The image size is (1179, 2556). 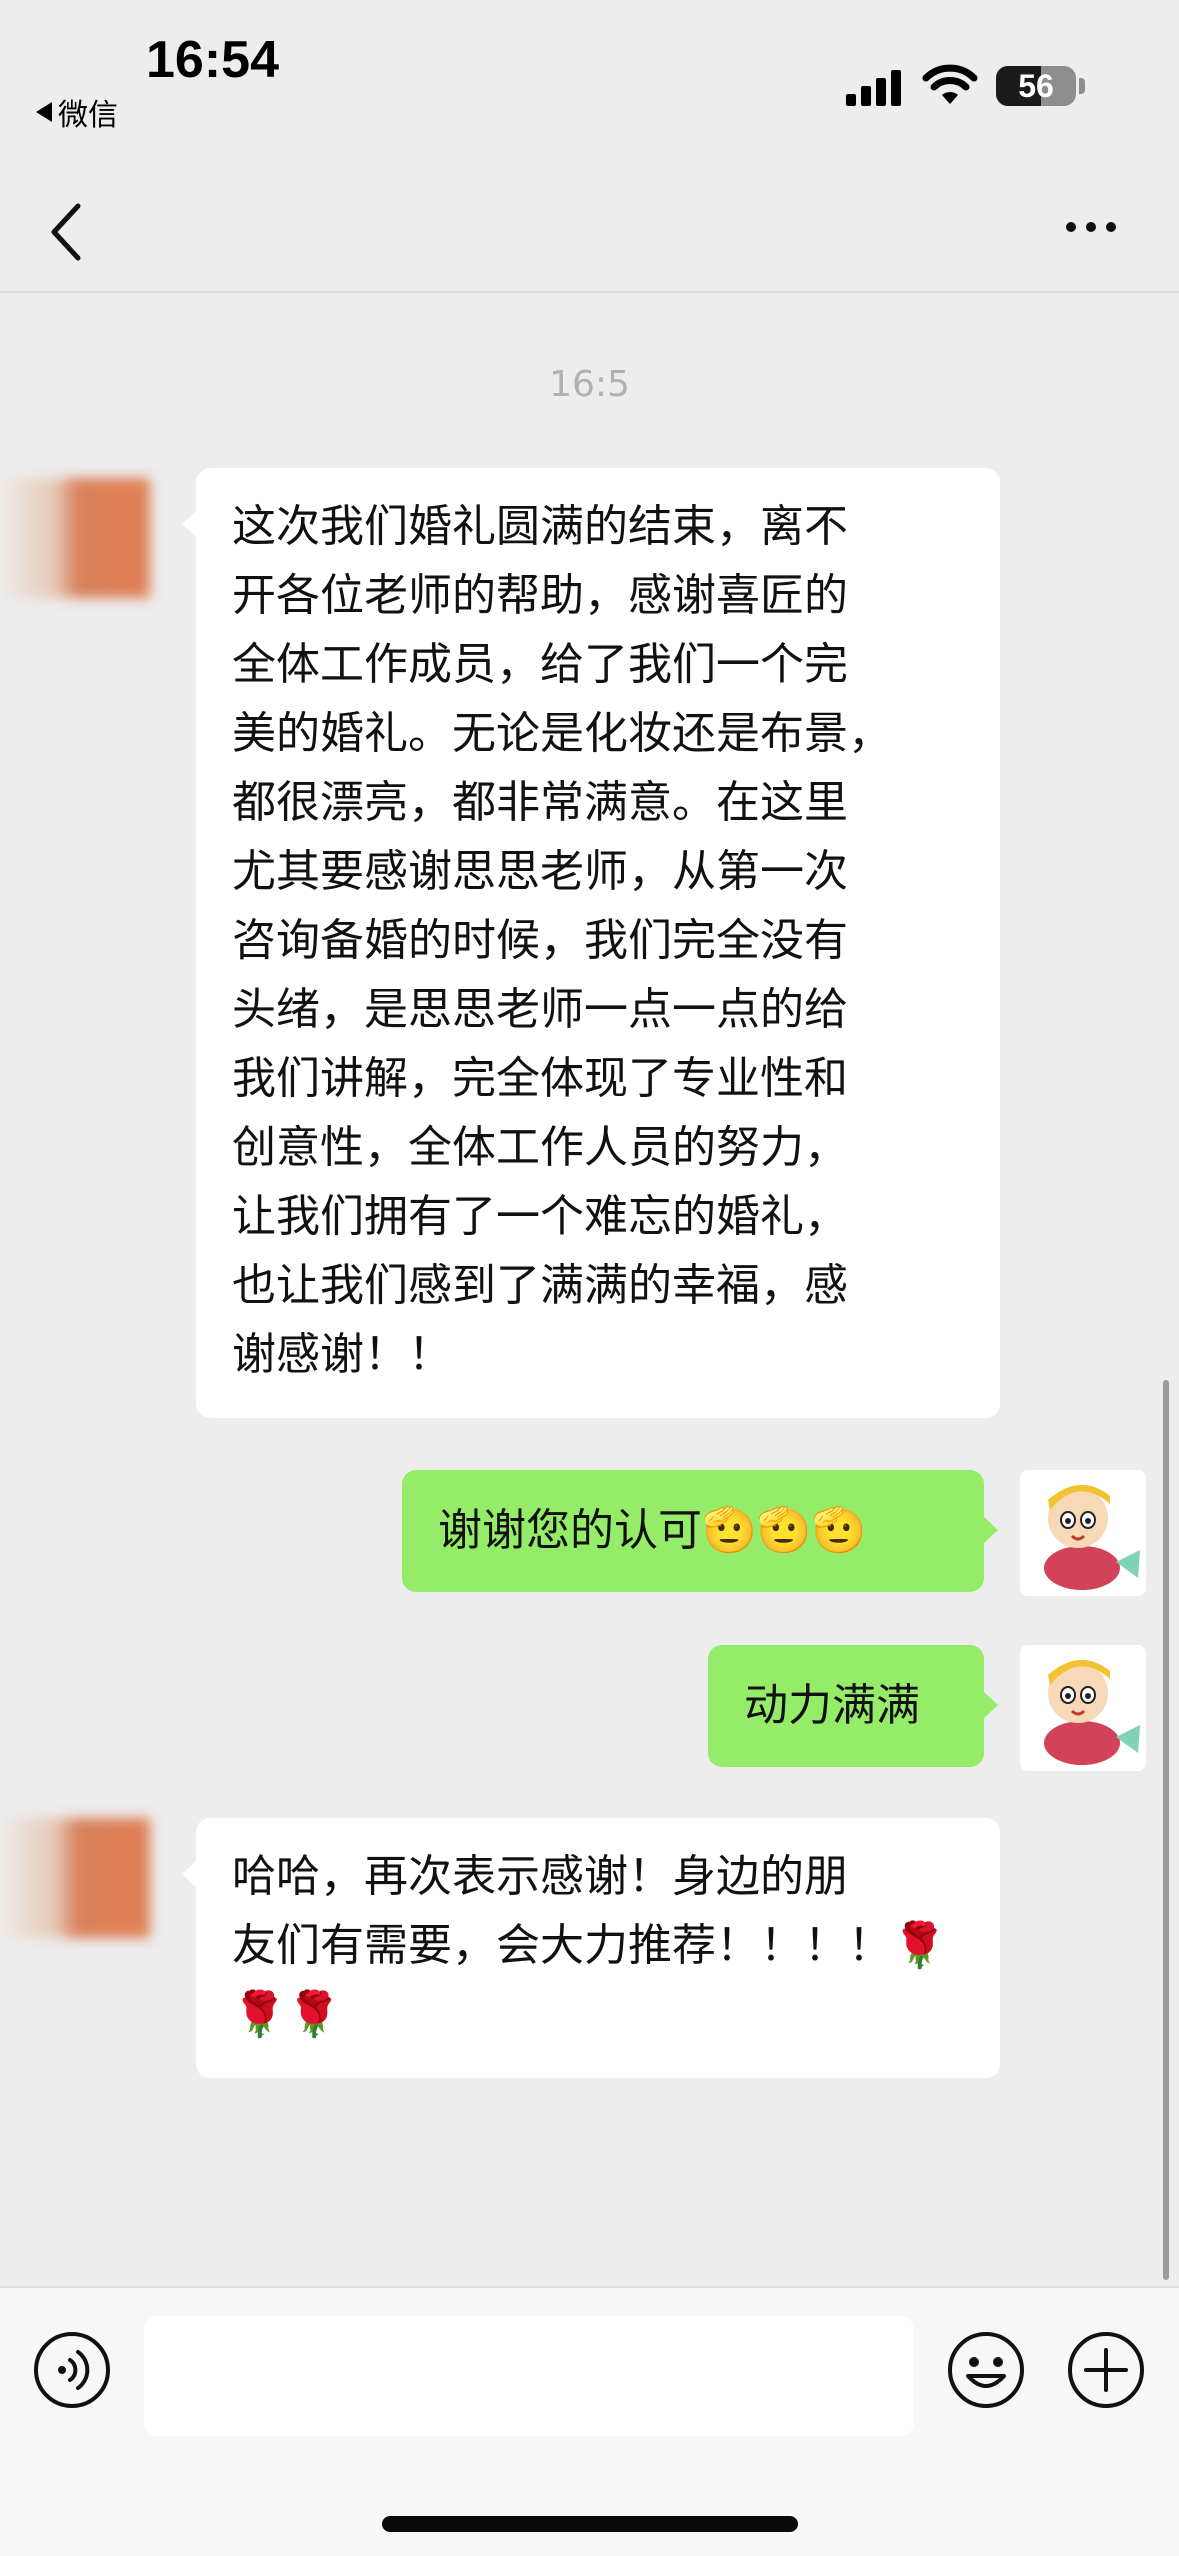 I want to click on wifi-icon, so click(x=950, y=84).